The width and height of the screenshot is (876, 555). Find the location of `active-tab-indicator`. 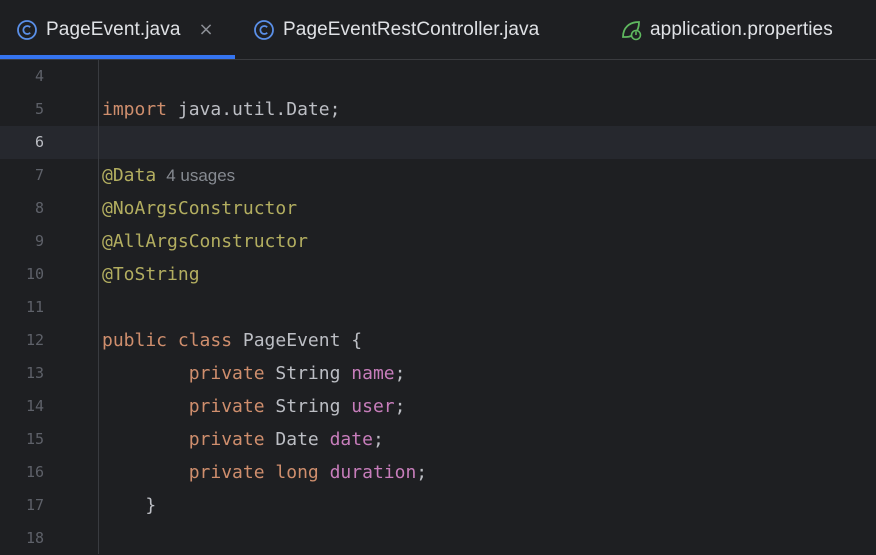

active-tab-indicator is located at coordinates (117, 57).